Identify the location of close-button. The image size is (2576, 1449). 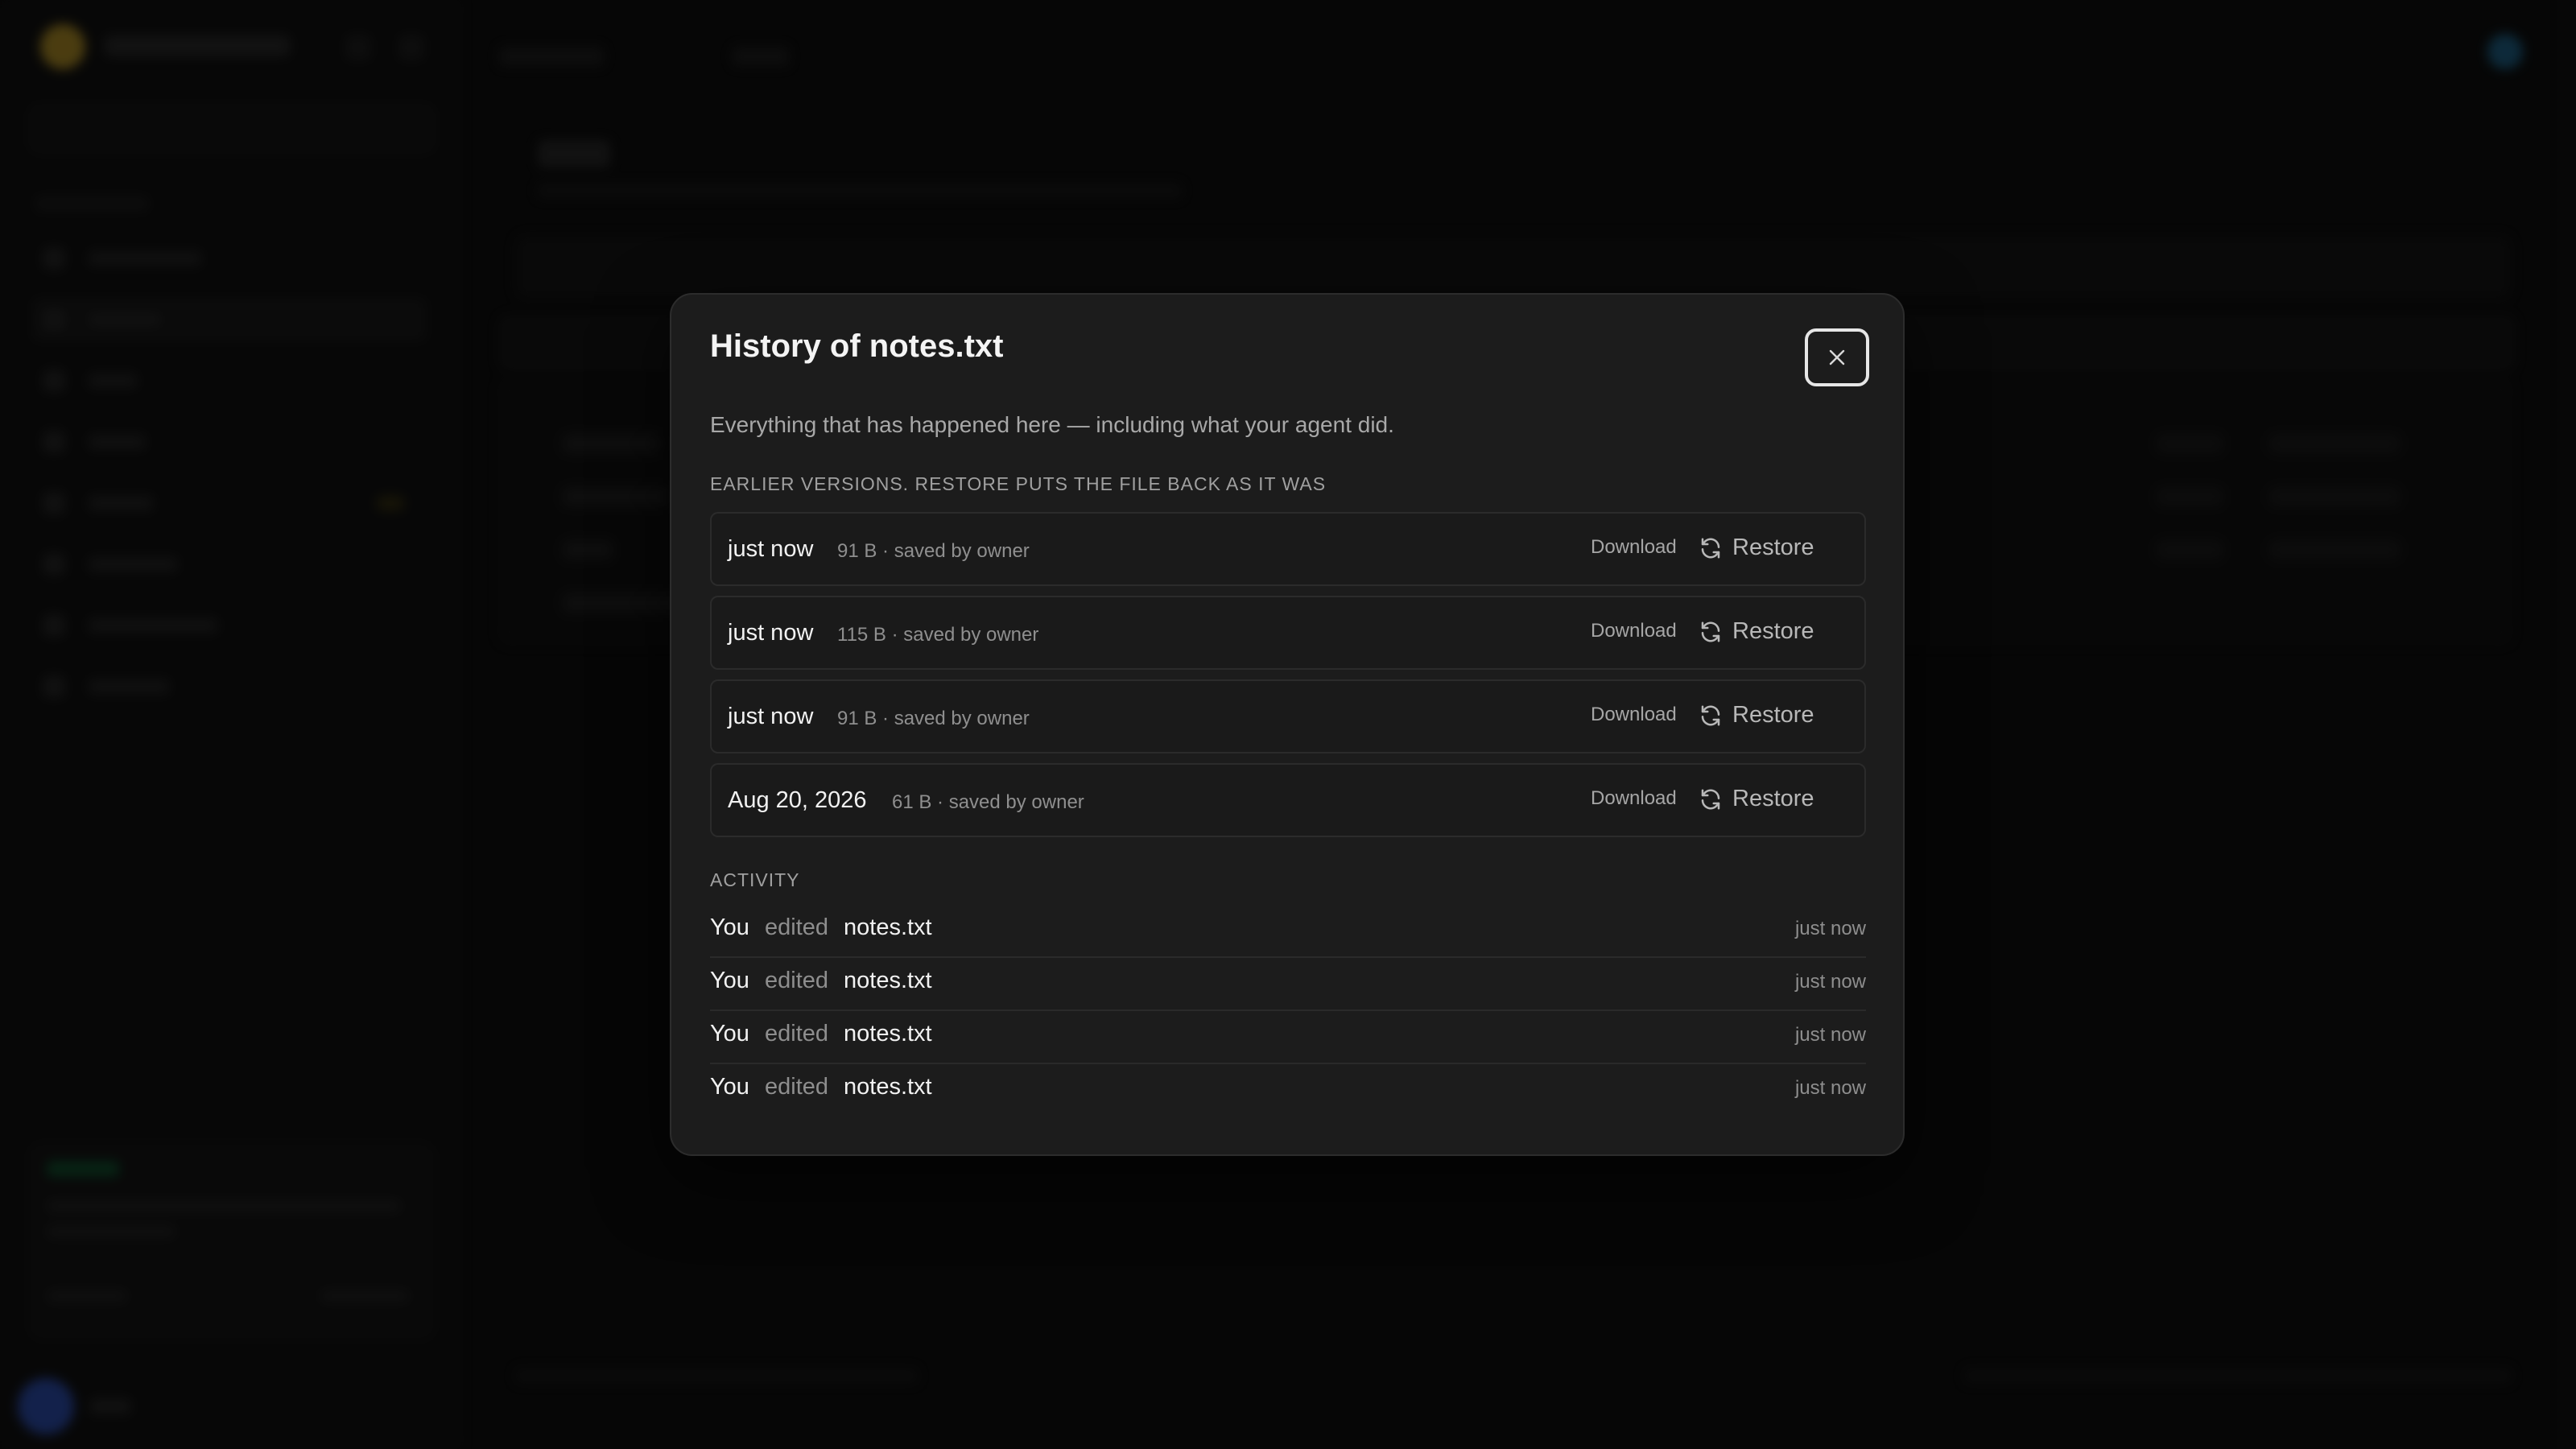
(1837, 357).